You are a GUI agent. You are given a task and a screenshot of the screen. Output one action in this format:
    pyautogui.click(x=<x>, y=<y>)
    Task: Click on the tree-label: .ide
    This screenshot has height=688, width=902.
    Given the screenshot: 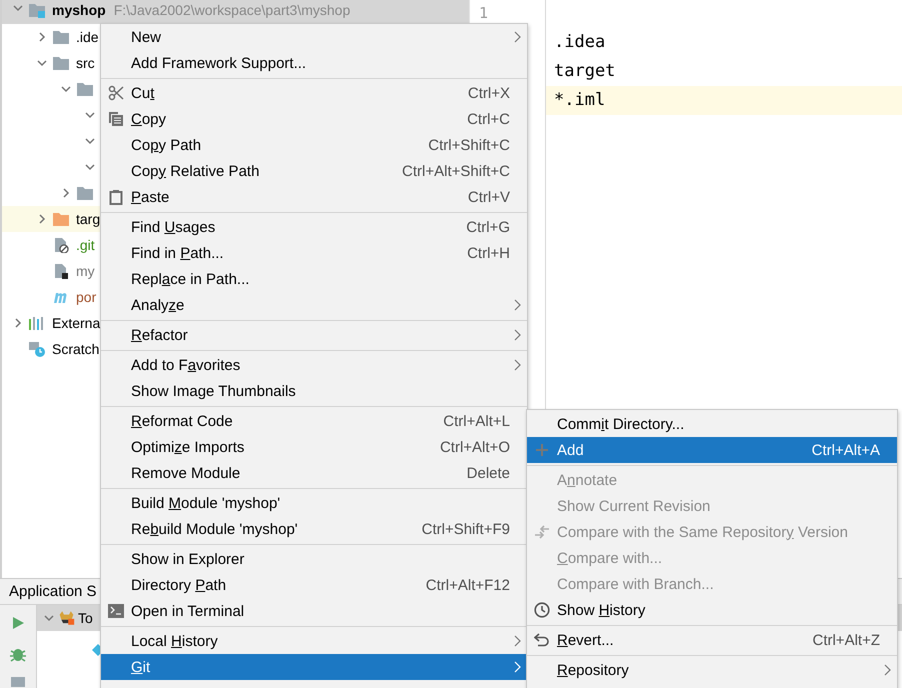 What is the action you would take?
    pyautogui.click(x=87, y=37)
    